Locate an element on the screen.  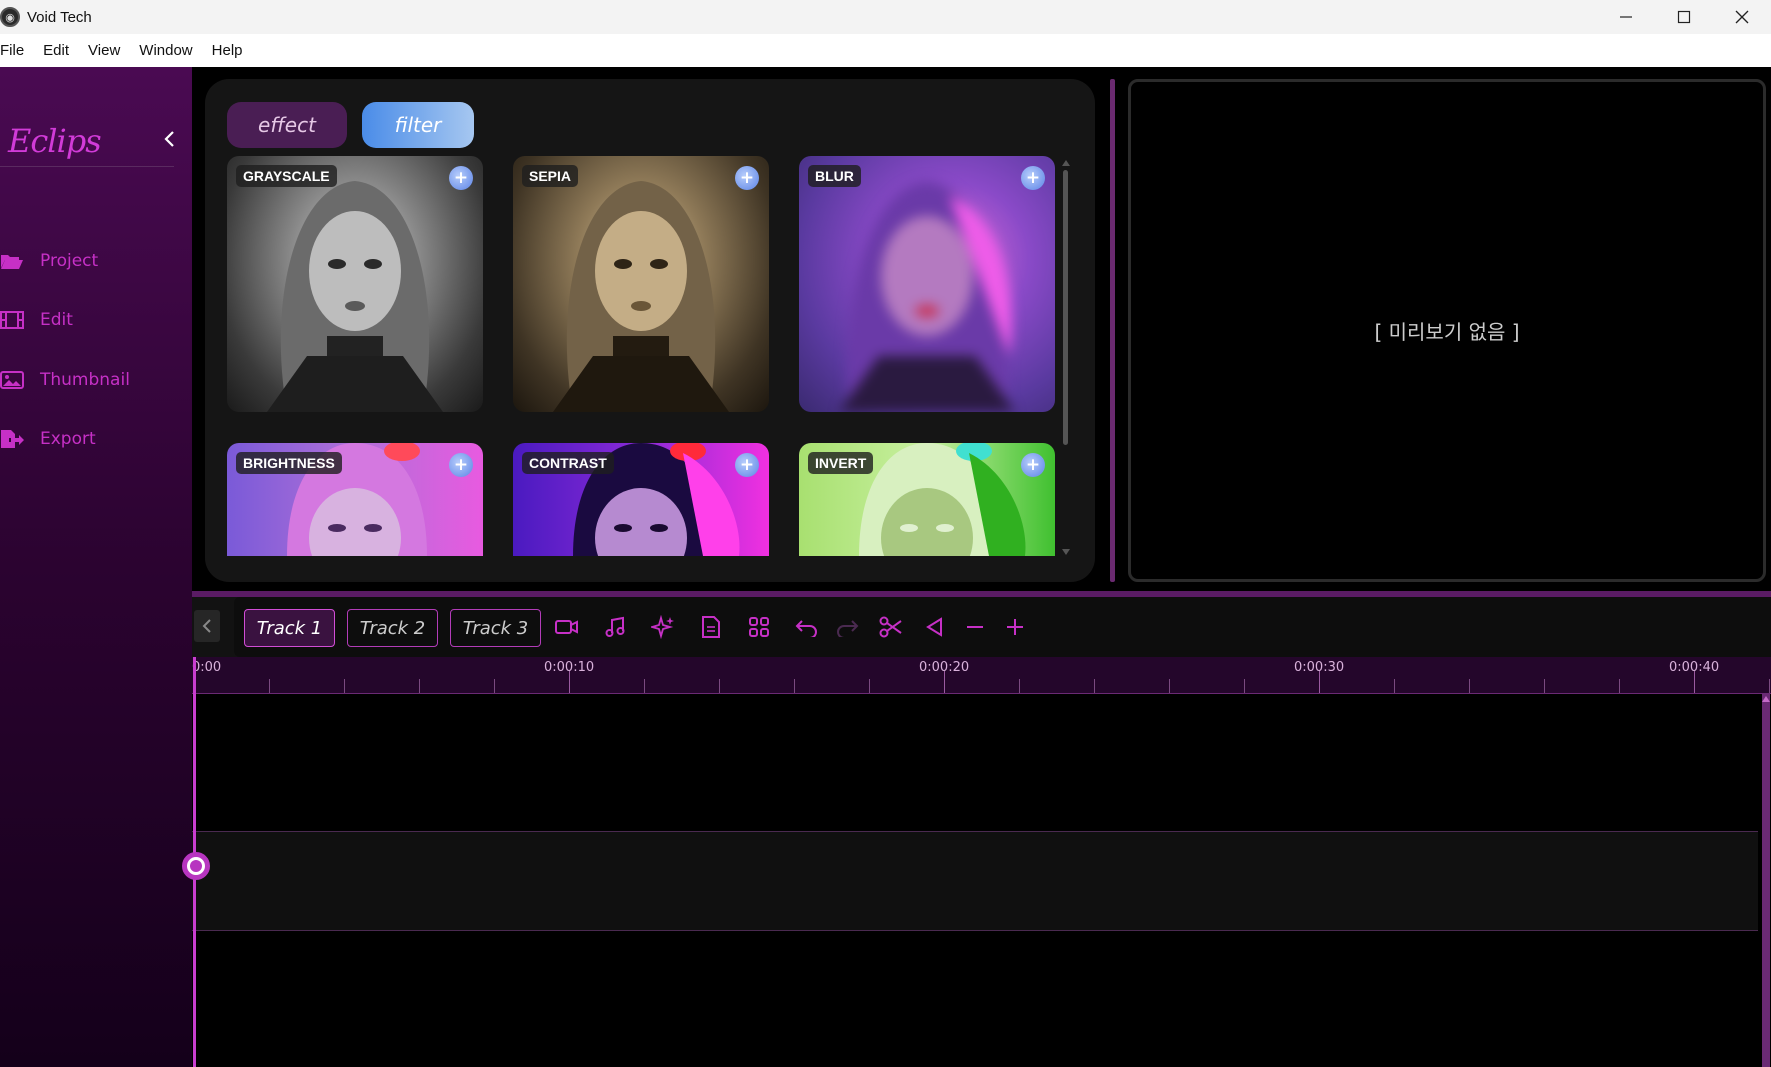
zoom-in-icon is located at coordinates (1015, 627).